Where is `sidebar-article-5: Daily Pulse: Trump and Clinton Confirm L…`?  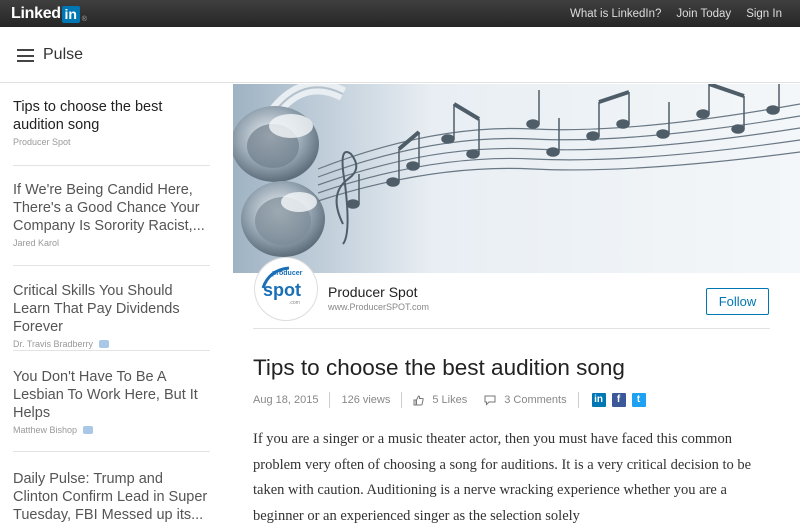
sidebar-article-5: Daily Pulse: Trump and Clinton Confirm L… is located at coordinates (111, 497).